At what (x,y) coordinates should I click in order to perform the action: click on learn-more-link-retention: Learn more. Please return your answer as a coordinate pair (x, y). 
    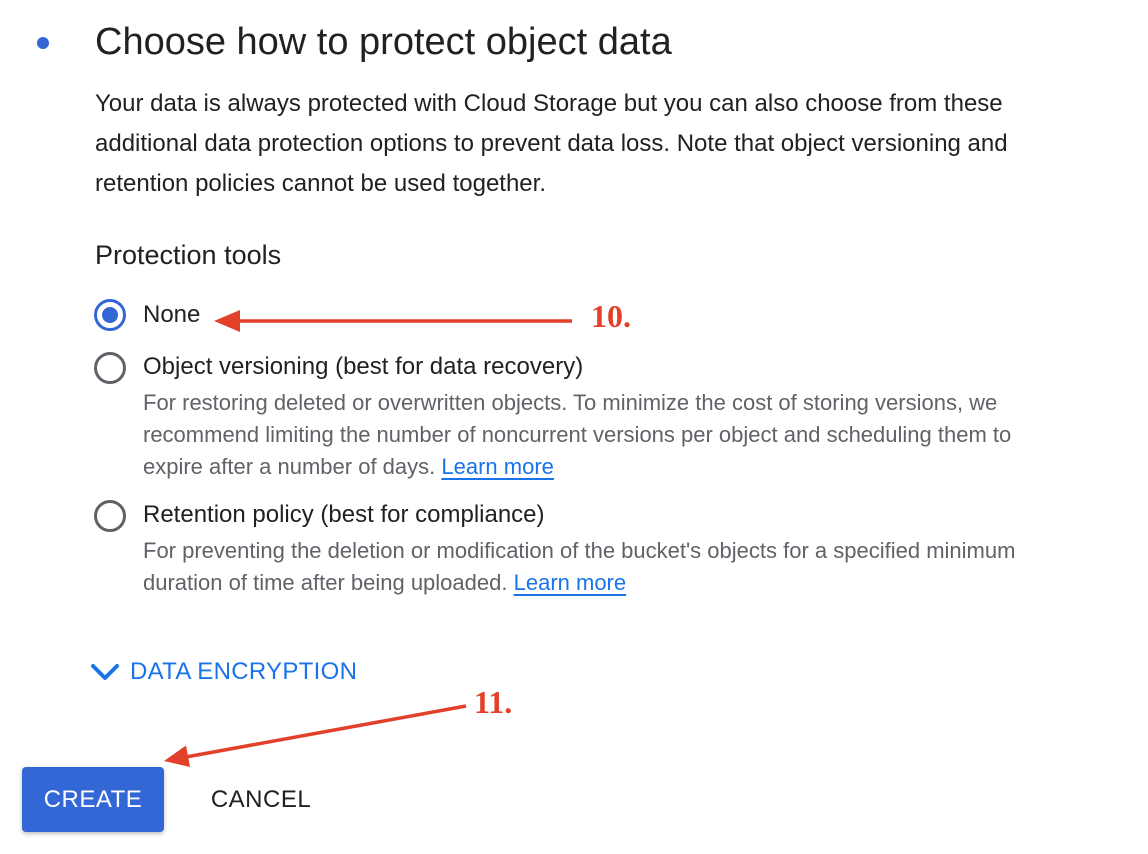
    Looking at the image, I should click on (570, 582).